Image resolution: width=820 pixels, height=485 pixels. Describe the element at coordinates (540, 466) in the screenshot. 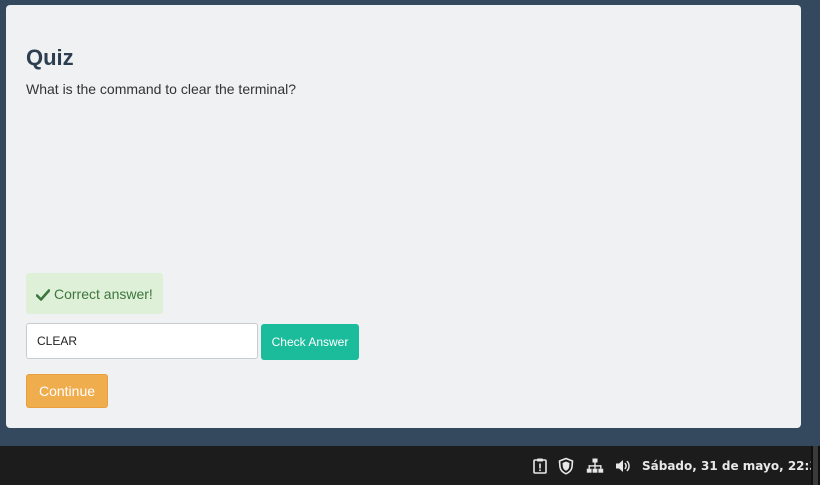

I see `clipboard-icon` at that location.